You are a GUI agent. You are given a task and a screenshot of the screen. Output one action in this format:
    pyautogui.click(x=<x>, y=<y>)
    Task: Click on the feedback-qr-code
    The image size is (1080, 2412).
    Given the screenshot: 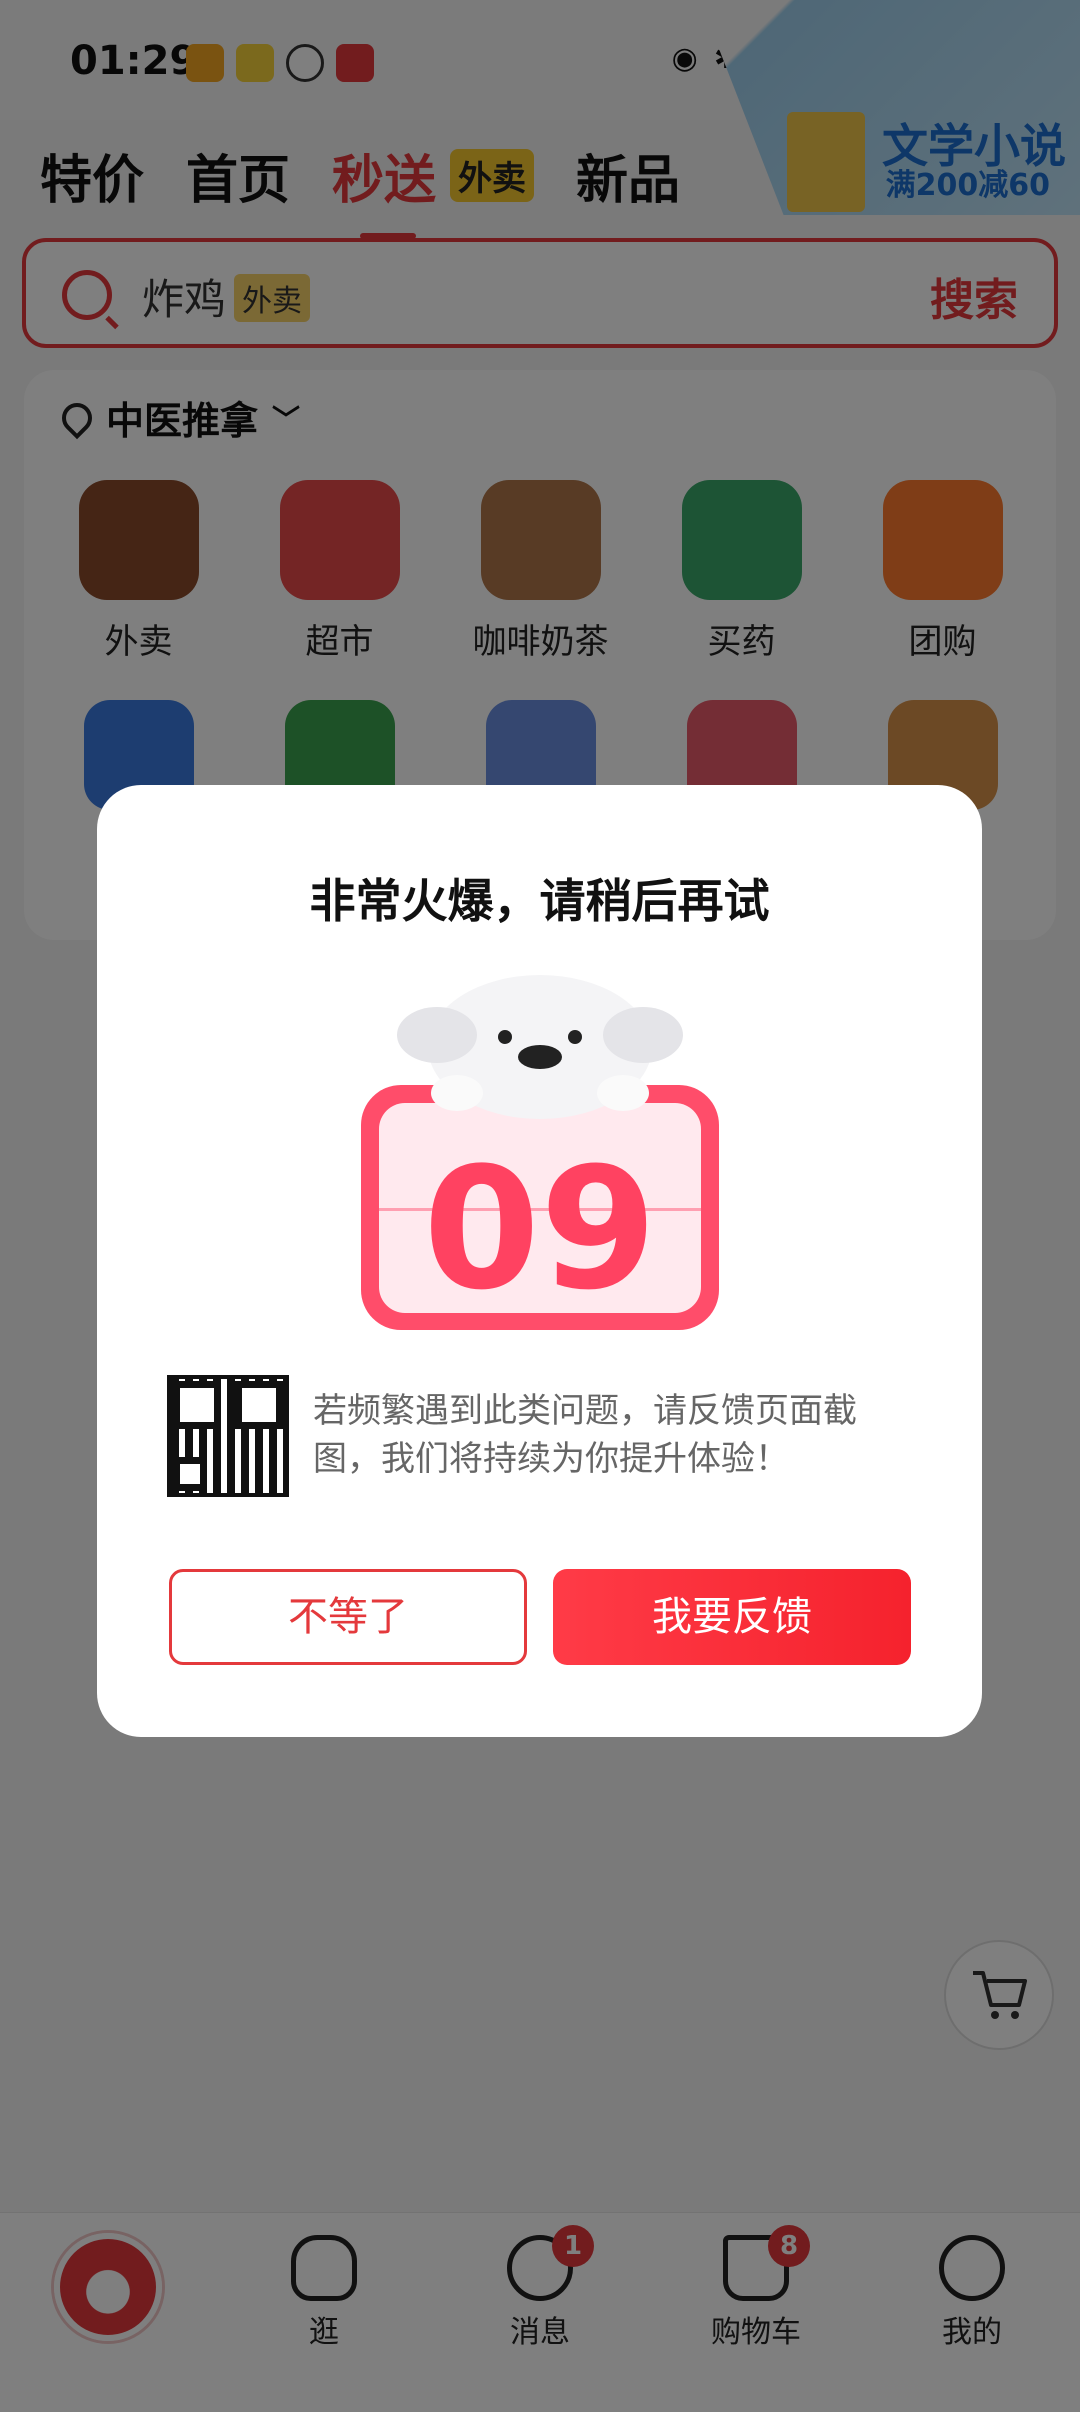 What is the action you would take?
    pyautogui.click(x=228, y=1436)
    